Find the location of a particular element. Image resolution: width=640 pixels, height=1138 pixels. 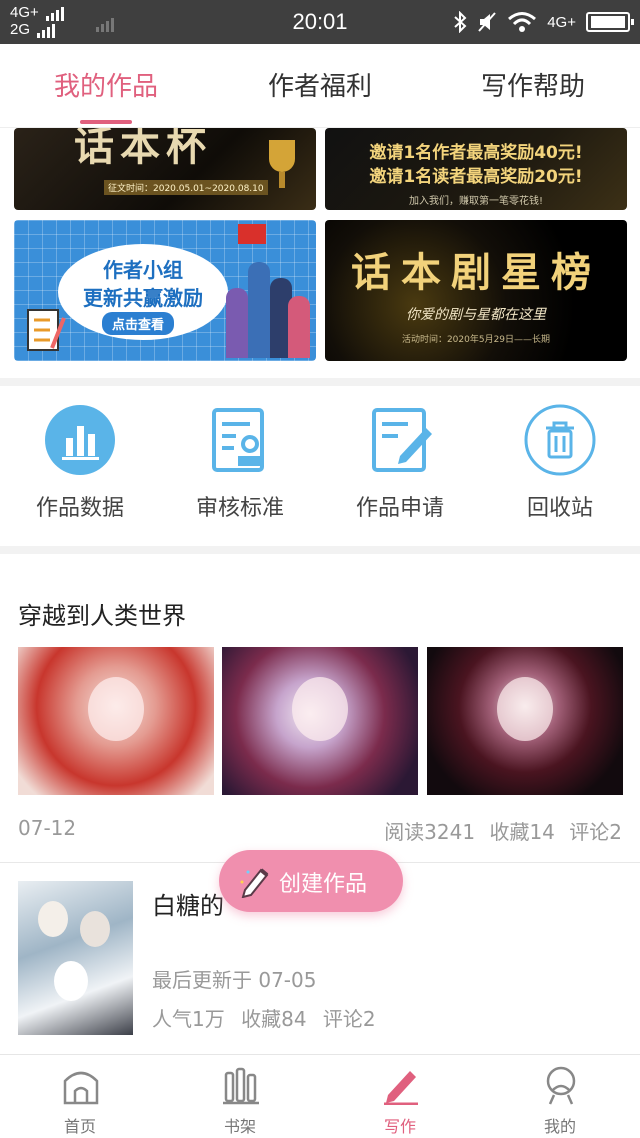

nav-profile: 我的 is located at coordinates (560, 1096).